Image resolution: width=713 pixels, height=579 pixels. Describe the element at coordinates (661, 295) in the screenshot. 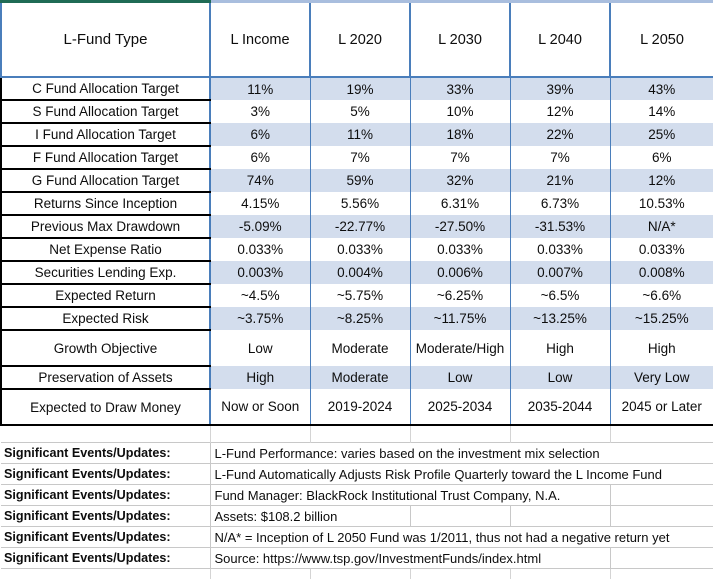

I see `cell-value: ~6.6%` at that location.